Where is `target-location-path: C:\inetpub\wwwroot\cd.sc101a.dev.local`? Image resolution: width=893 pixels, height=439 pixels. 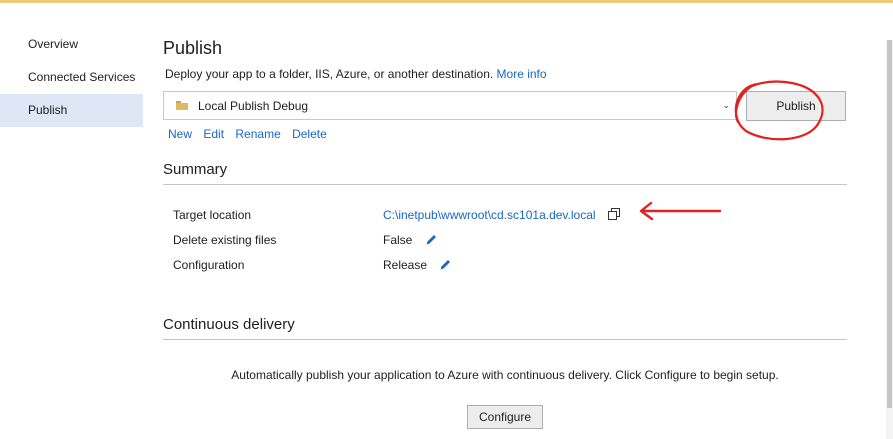
target-location-path: C:\inetpub\wwwroot\cd.sc101a.dev.local is located at coordinates (489, 215).